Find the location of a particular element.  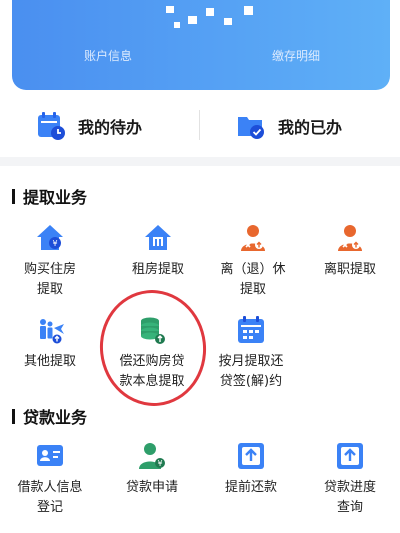

my-done-label: 我的已办 is located at coordinates (310, 127).